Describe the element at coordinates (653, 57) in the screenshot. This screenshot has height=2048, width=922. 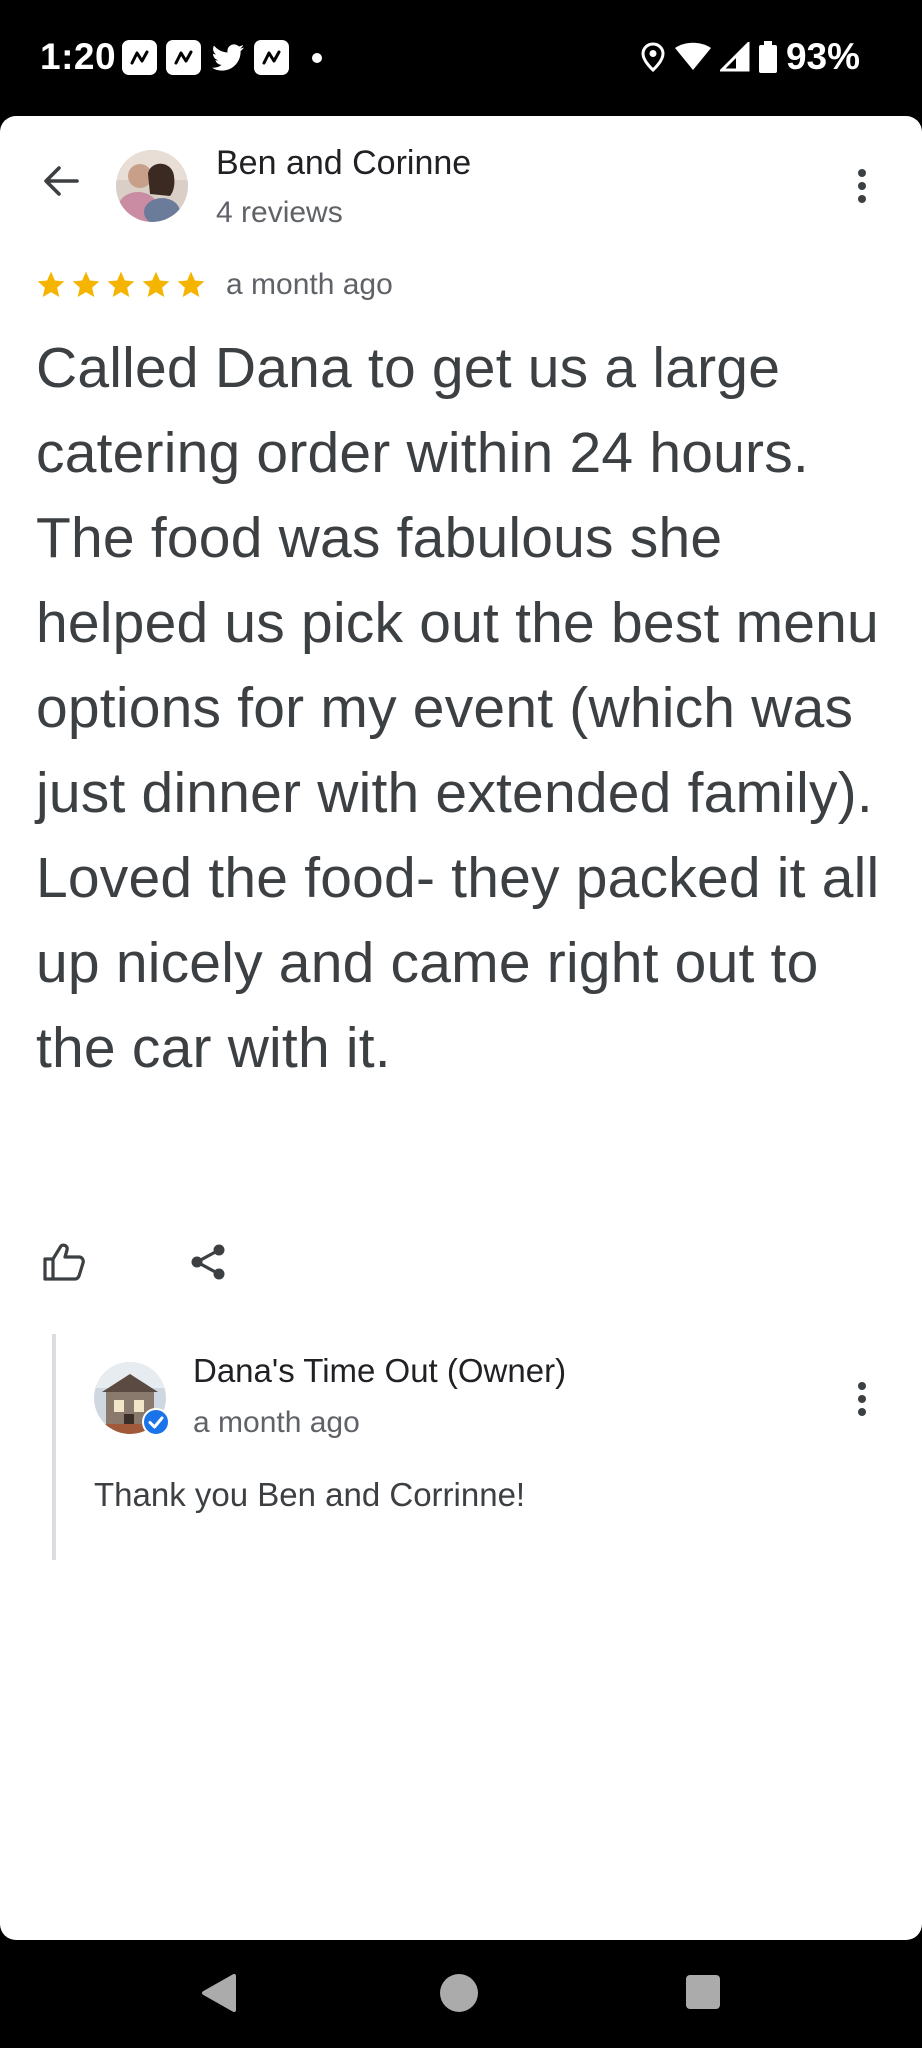
I see `location-icon` at that location.